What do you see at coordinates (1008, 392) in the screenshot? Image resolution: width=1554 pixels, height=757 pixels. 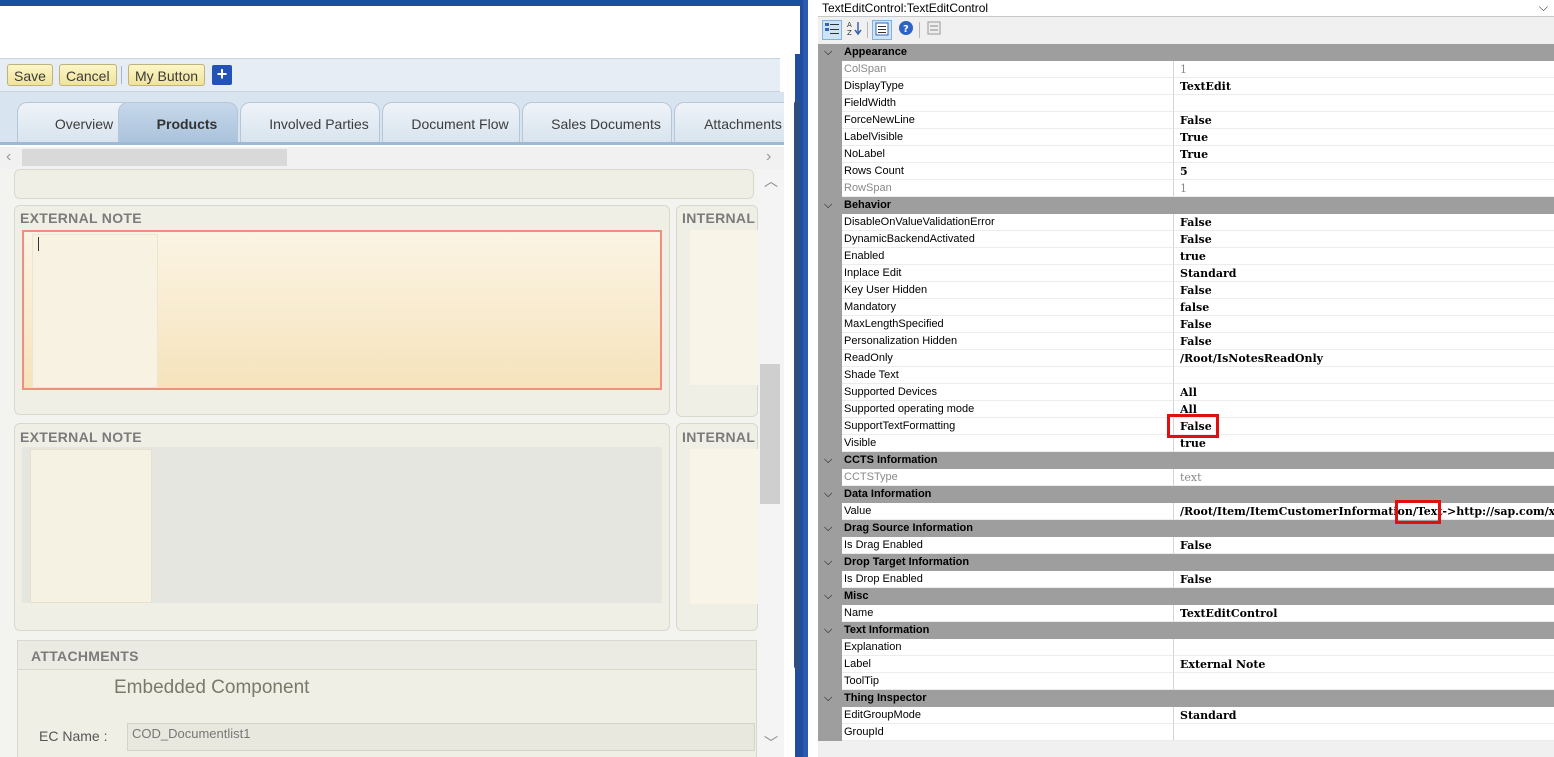 I see `property-name: Supported Devices` at bounding box center [1008, 392].